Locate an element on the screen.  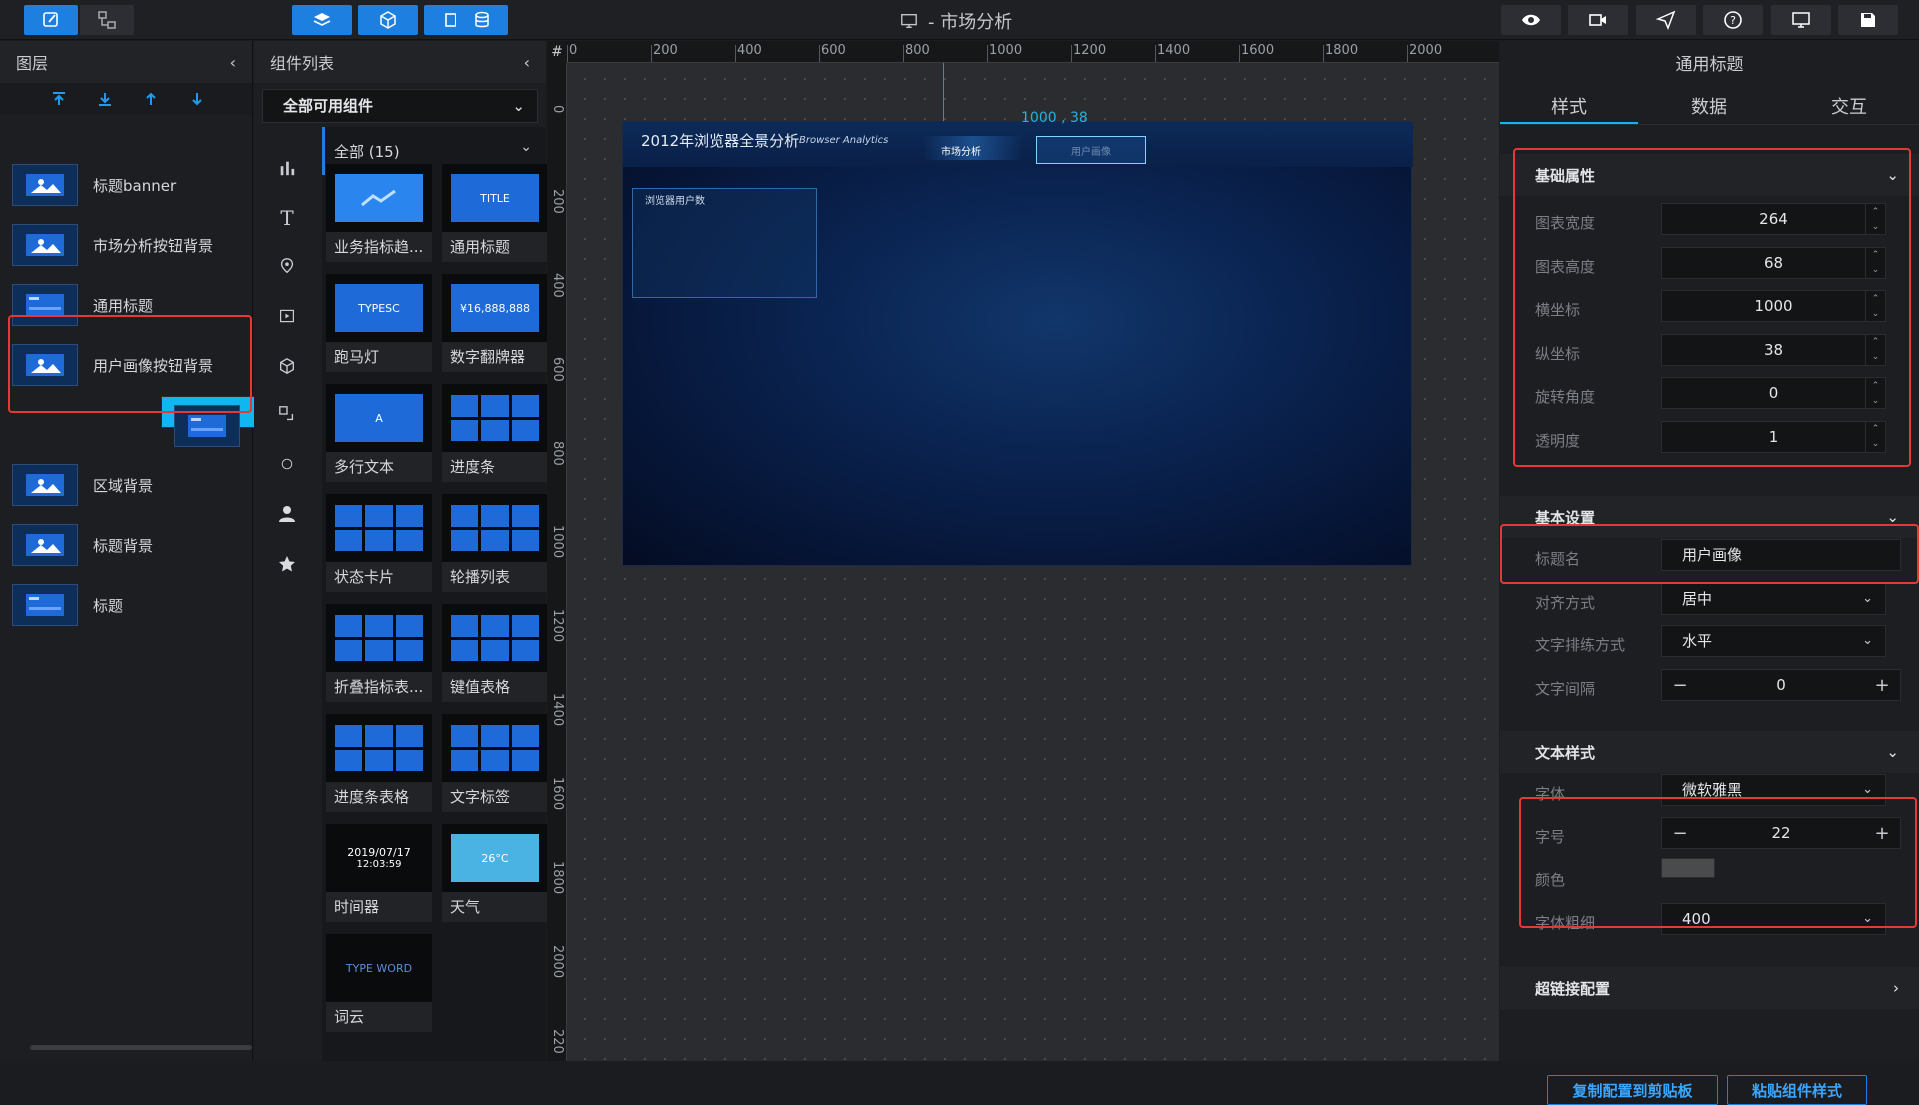
chart-category-icon is located at coordinates (287, 168).